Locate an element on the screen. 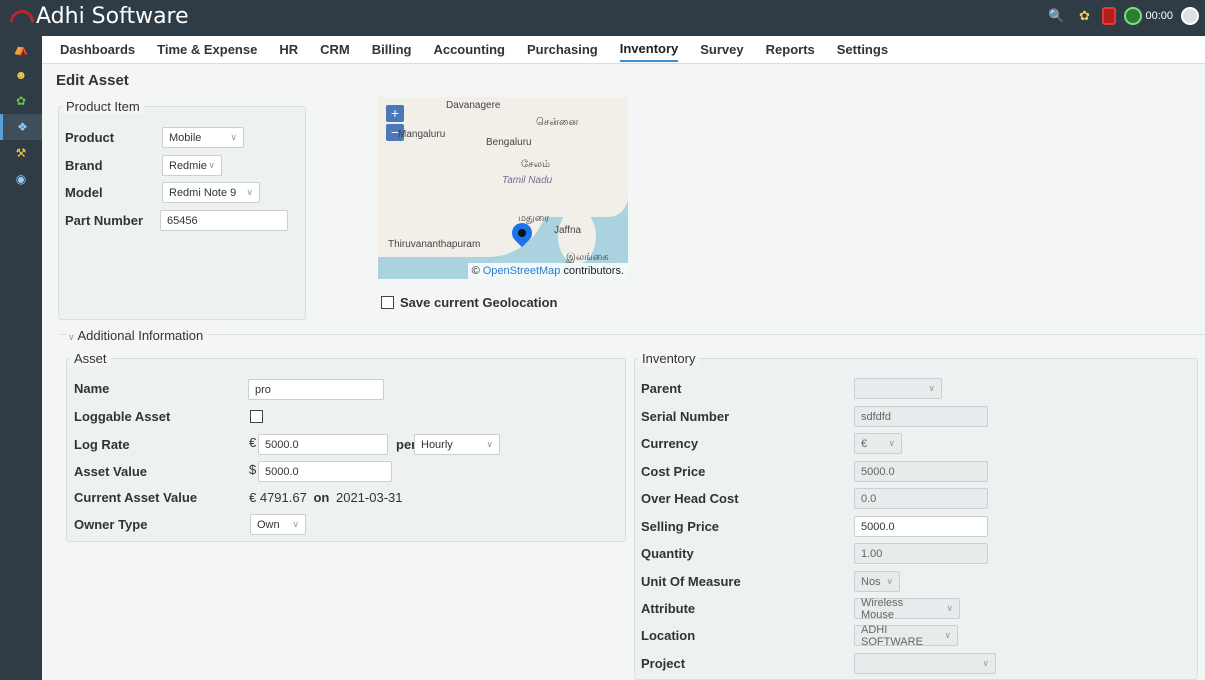 The width and height of the screenshot is (1205, 680). stop-icon is located at coordinates (1109, 16).